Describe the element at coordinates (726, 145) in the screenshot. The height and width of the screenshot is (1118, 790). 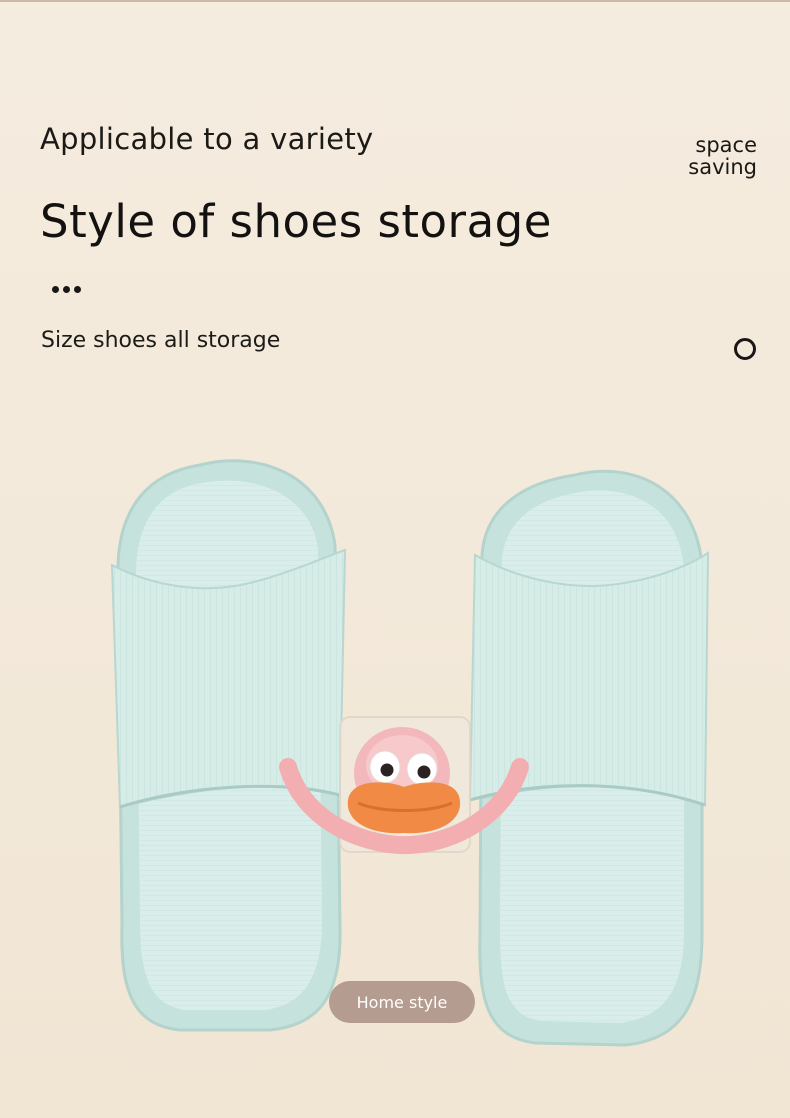
I see `corner-note-line-1: space` at that location.